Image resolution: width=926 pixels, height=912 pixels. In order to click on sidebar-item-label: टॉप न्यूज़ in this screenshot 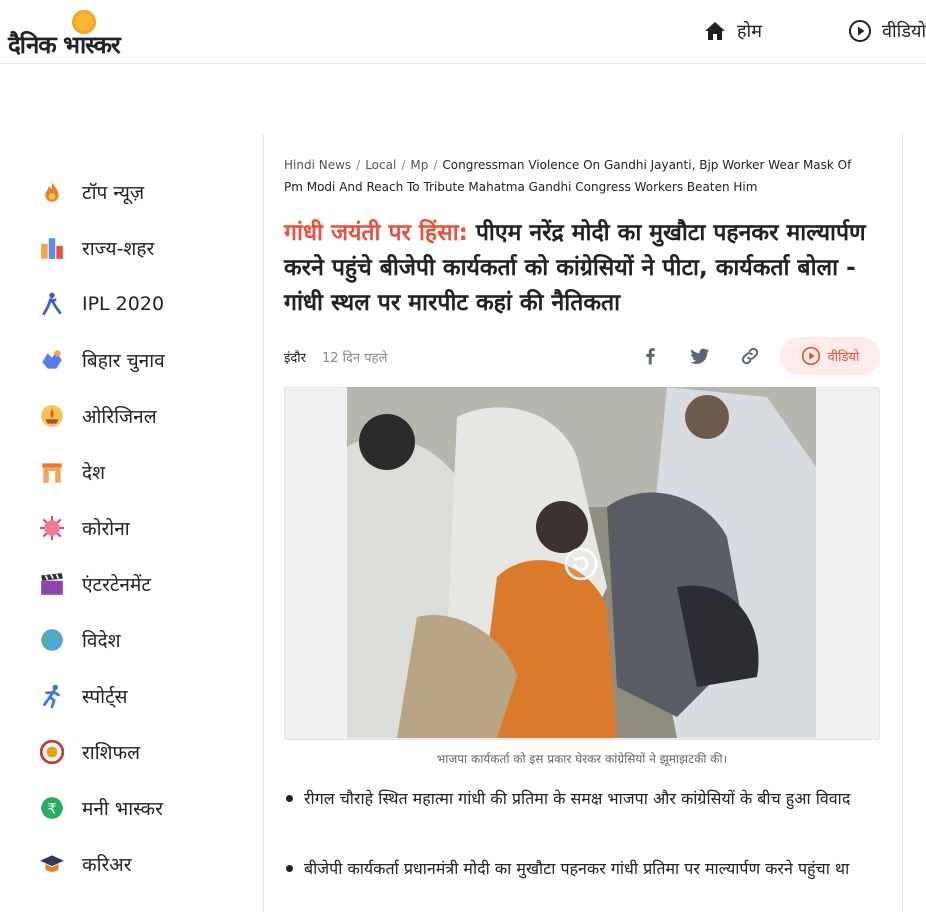, I will do `click(113, 193)`.